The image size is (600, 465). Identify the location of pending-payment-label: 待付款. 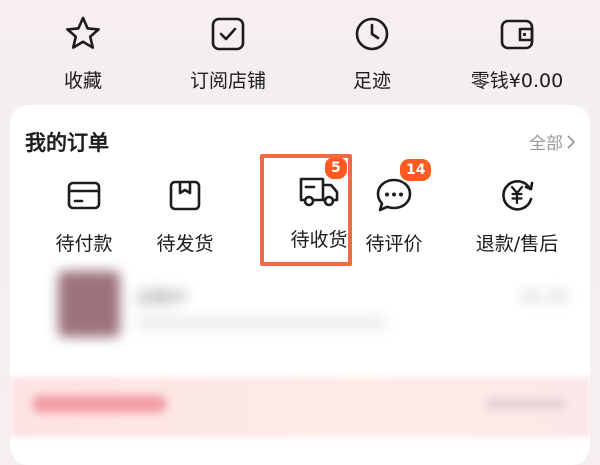
(84, 244).